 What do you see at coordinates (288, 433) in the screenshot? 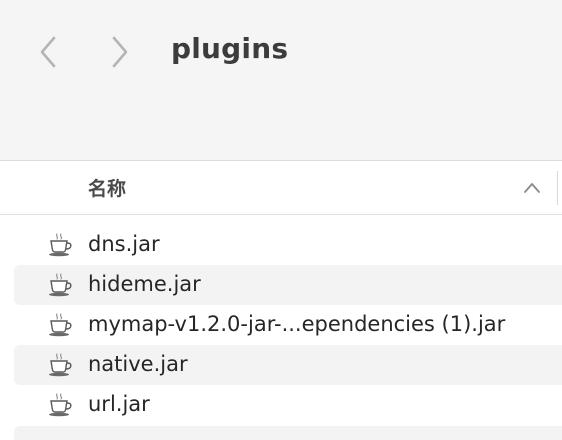
I see `empty-row` at bounding box center [288, 433].